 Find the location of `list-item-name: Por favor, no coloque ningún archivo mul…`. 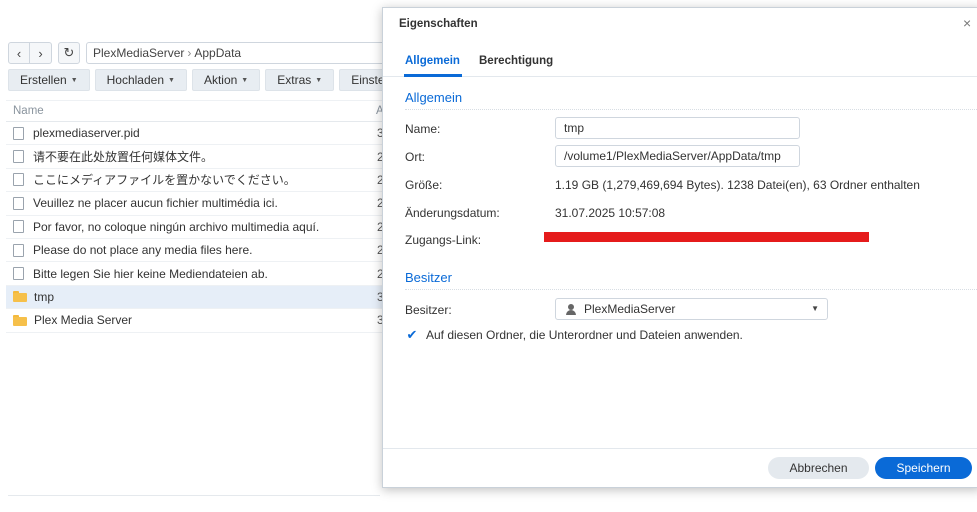

list-item-name: Por favor, no coloque ningún archivo mul… is located at coordinates (176, 226).